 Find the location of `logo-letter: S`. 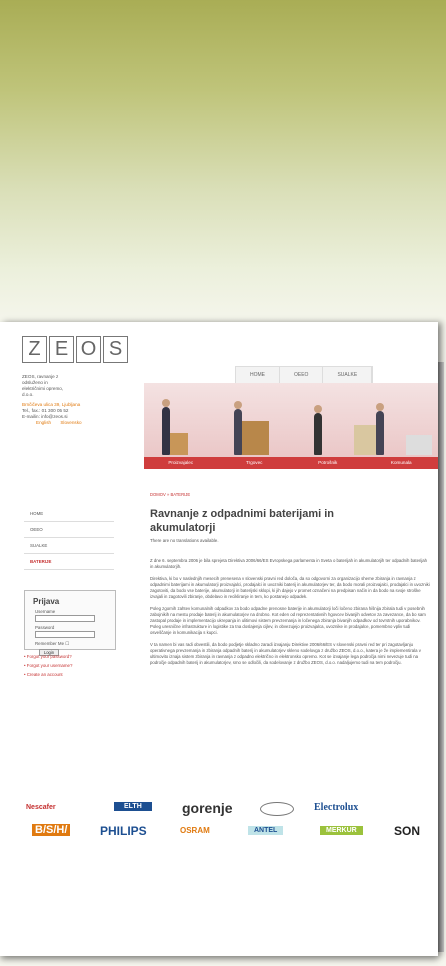

logo-letter: S is located at coordinates (115, 349).